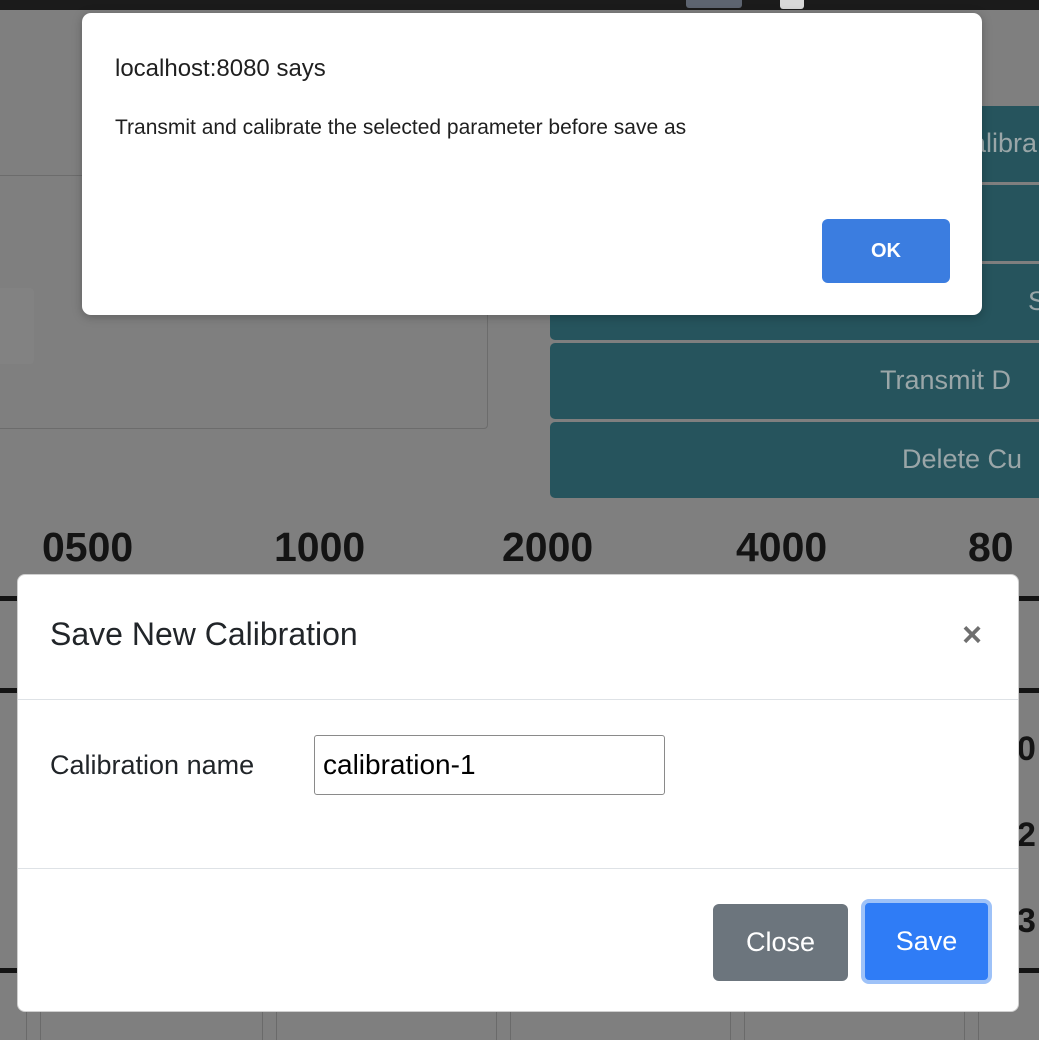  Describe the element at coordinates (17, 326) in the screenshot. I see `background-panel-inner` at that location.